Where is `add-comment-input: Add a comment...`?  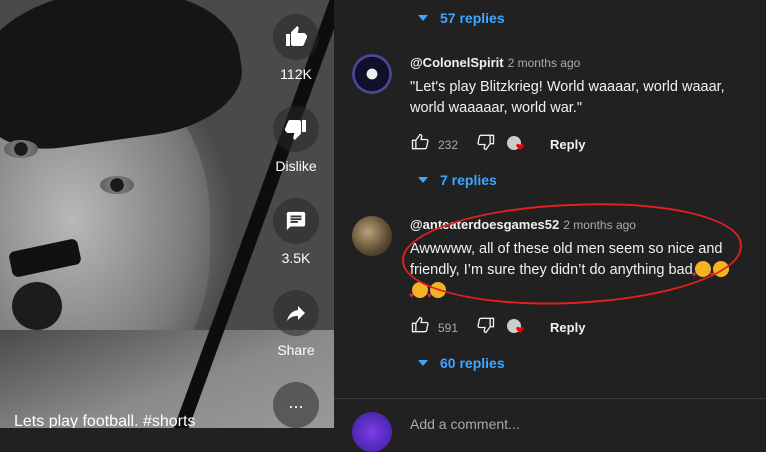
add-comment-input: Add a comment... is located at coordinates (465, 424).